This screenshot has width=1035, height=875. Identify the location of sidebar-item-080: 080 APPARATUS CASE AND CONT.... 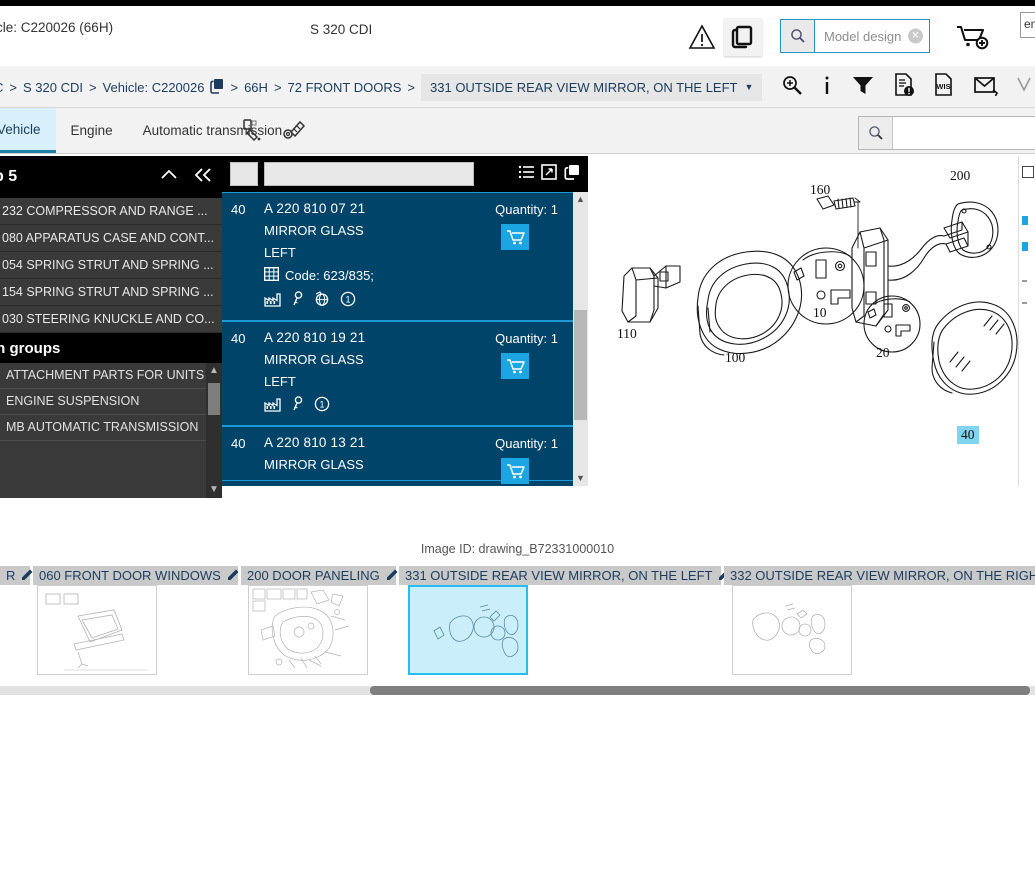
(111, 238).